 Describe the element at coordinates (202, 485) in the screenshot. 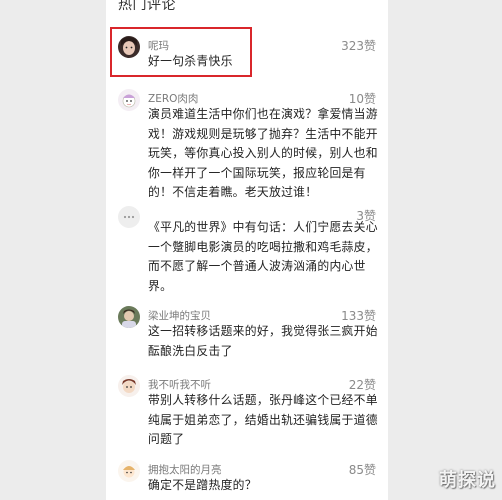

I see `comment-text: 确定不是蹭热度的？` at that location.